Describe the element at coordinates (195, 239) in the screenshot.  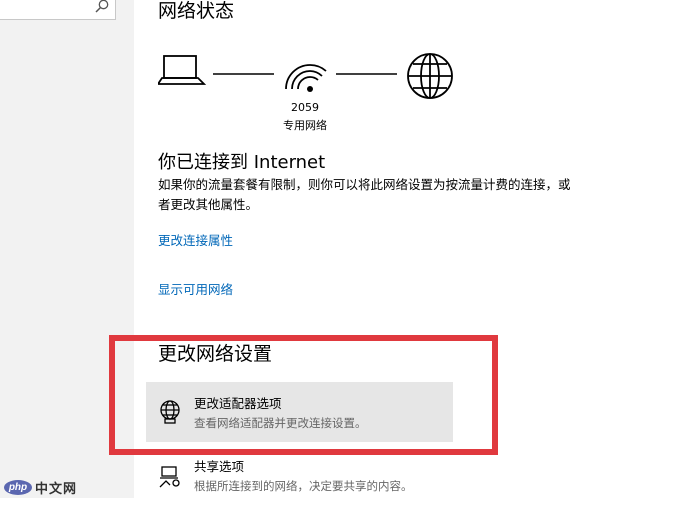
I see `change-connection-properties-link: 更改连接属性` at that location.